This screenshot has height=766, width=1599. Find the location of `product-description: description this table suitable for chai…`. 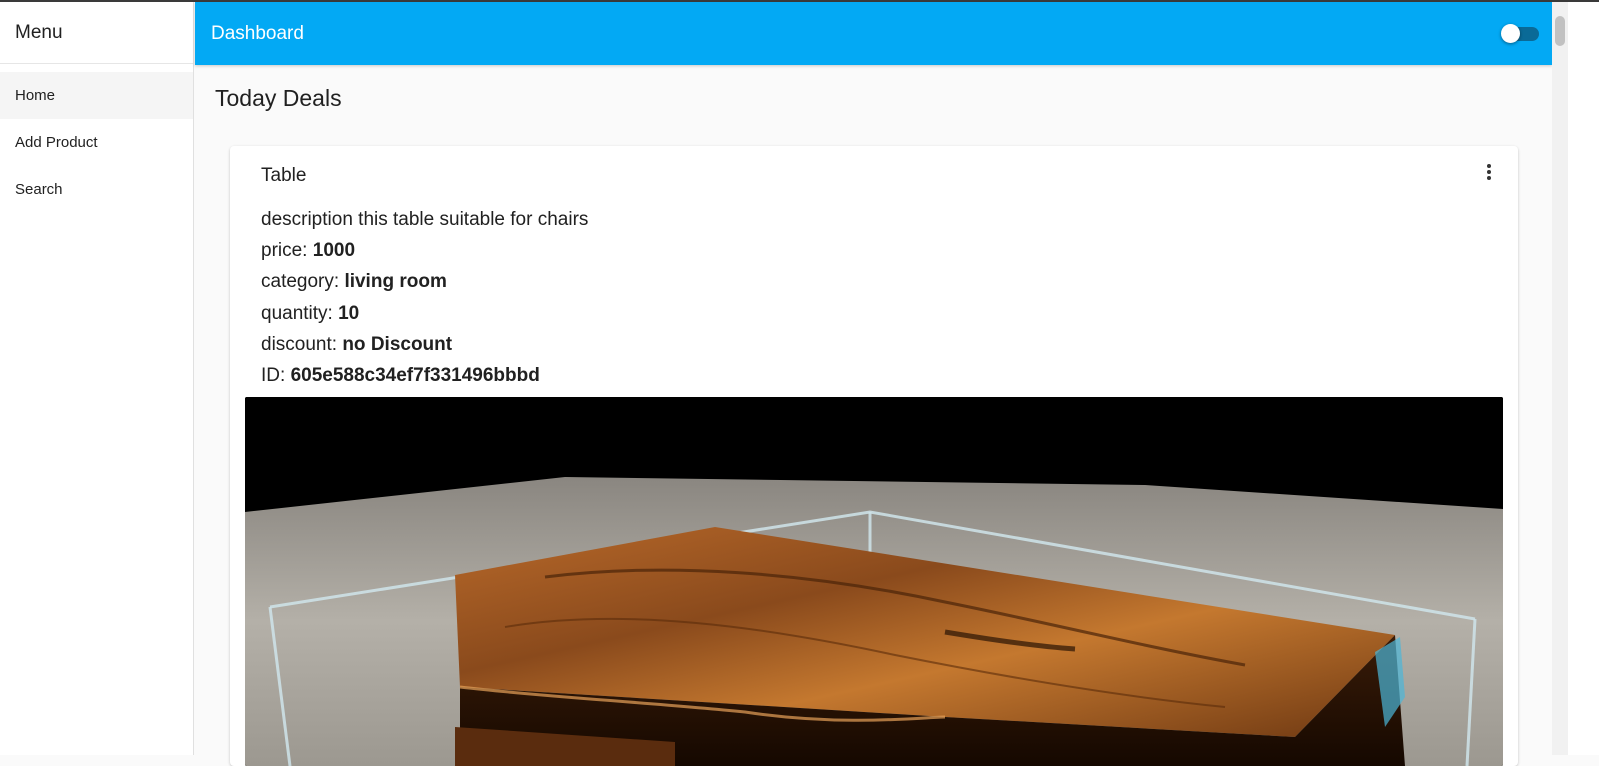

product-description: description this table suitable for chai… is located at coordinates (425, 219).